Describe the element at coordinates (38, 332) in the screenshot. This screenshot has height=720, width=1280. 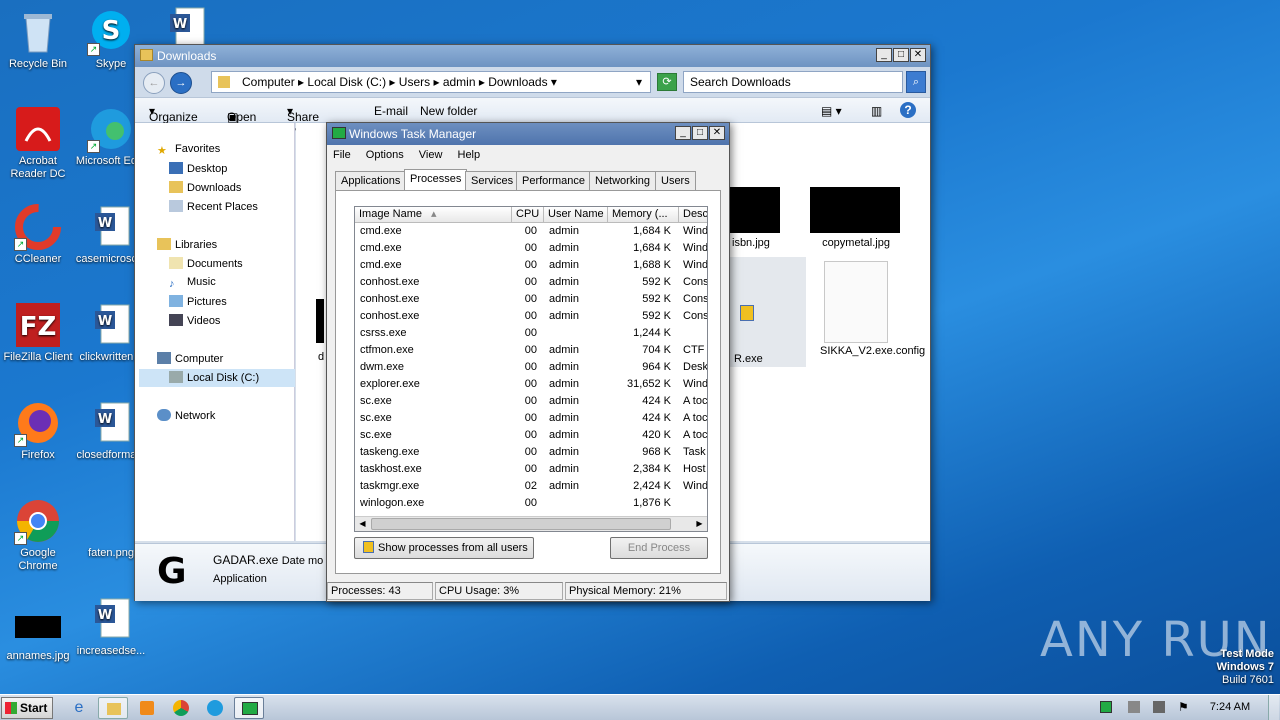
I see `desktop-icon-filezilla: FZ FileZilla Client` at that location.